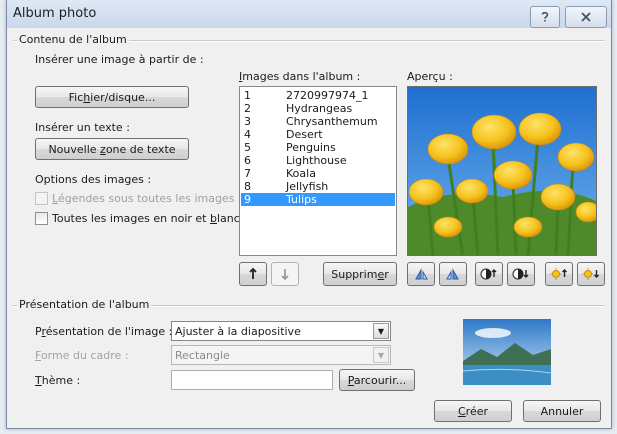 Image resolution: width=617 pixels, height=434 pixels. Describe the element at coordinates (247, 186) in the screenshot. I see `list-item-number: 8` at that location.